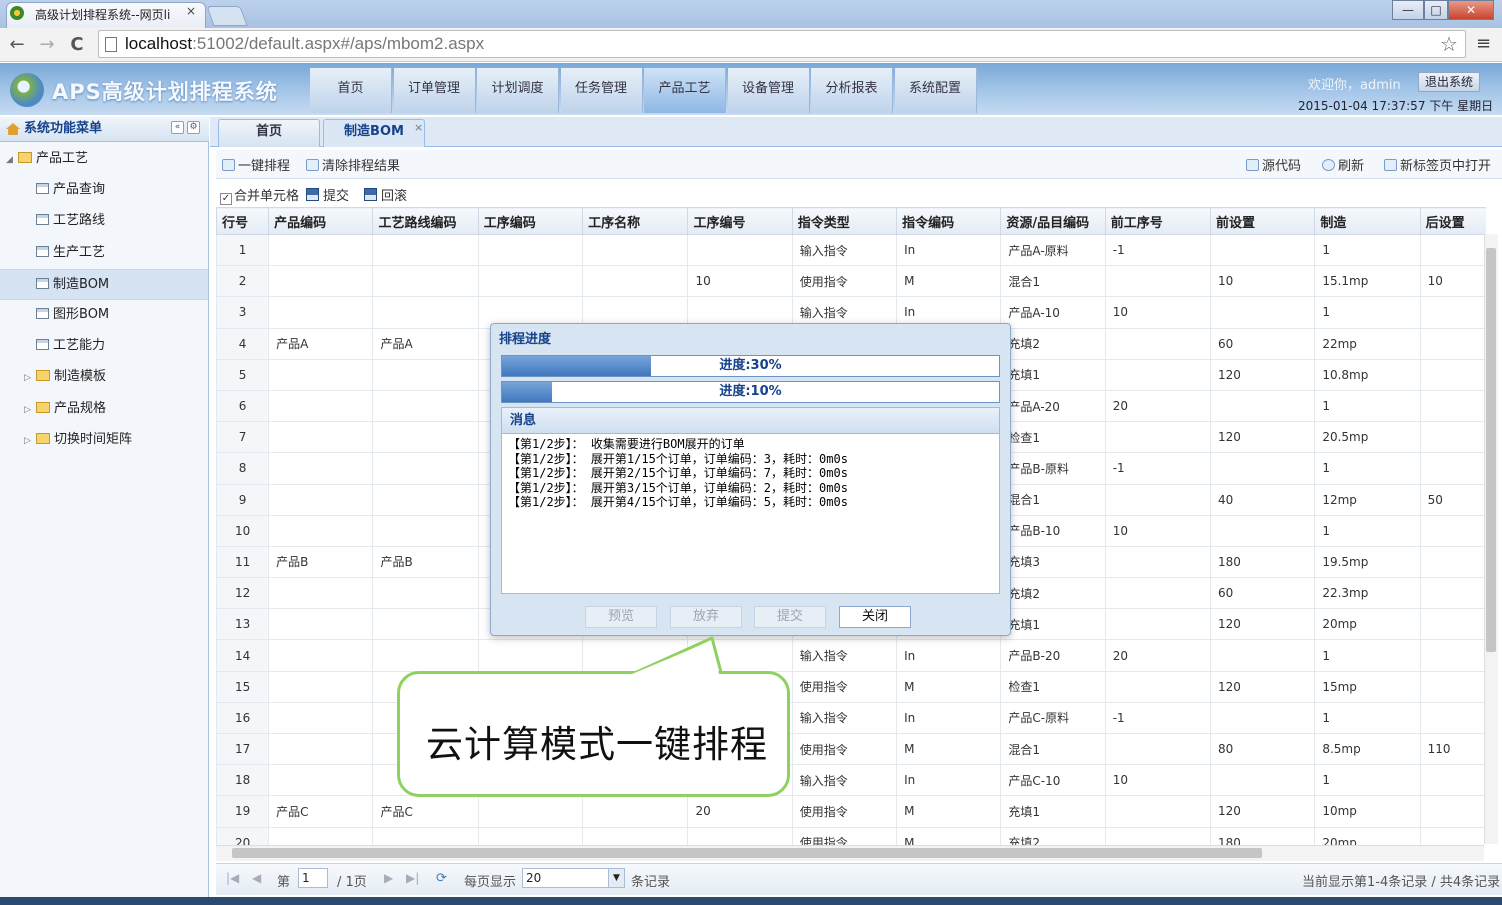 The height and width of the screenshot is (905, 1502). Describe the element at coordinates (675, 657) in the screenshot. I see `callout-pointer-cover` at that location.